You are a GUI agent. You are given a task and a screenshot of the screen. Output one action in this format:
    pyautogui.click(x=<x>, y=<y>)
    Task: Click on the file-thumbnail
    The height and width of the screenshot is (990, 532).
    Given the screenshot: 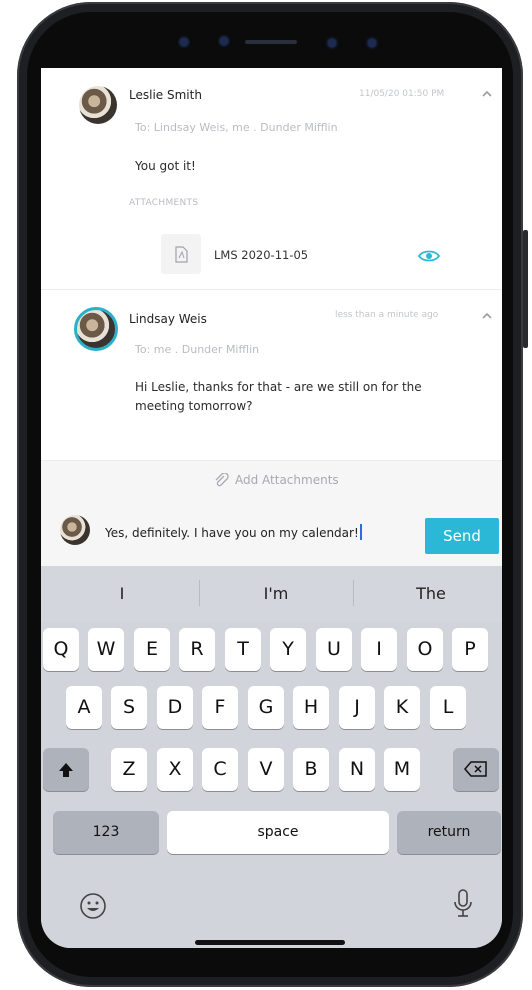 What is the action you would take?
    pyautogui.click(x=181, y=254)
    